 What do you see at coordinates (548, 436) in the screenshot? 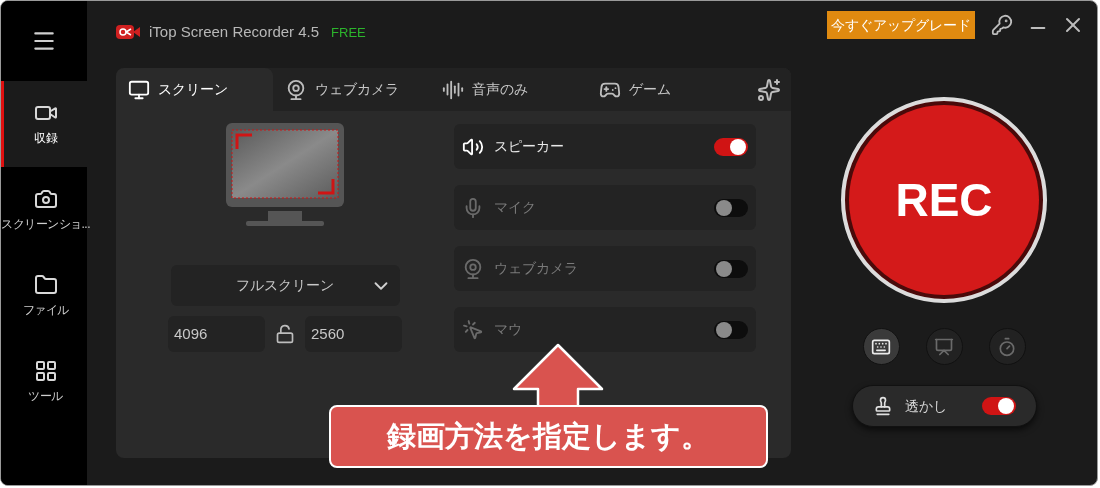
I see `callout-banner: 録画方法を指定します。` at bounding box center [548, 436].